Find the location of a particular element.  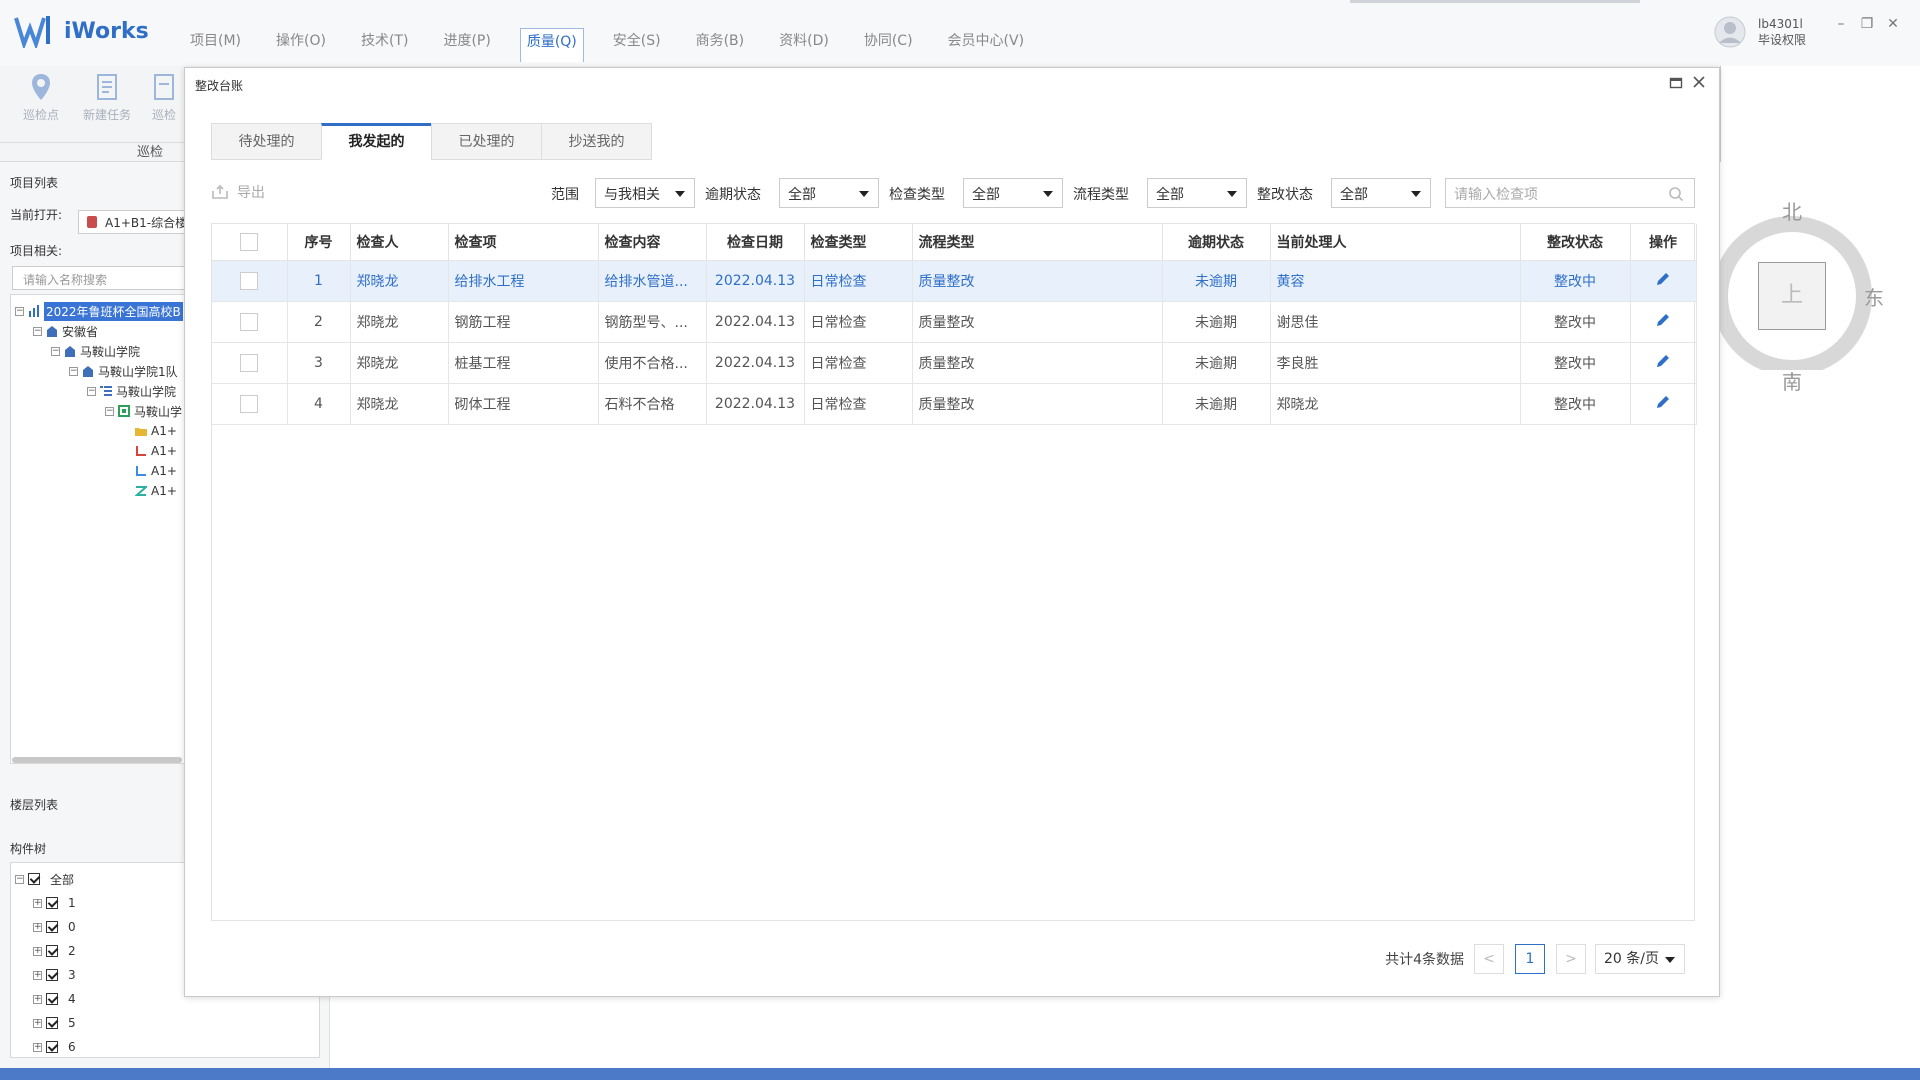

tree-item-college: − 马鞍山学院 is located at coordinates (95, 351).